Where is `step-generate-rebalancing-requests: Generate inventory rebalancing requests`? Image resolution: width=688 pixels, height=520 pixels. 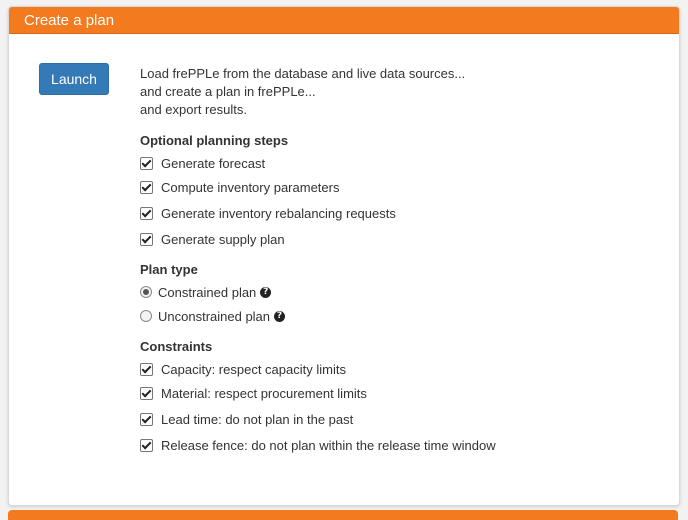 step-generate-rebalancing-requests: Generate inventory rebalancing requests is located at coordinates (400, 213).